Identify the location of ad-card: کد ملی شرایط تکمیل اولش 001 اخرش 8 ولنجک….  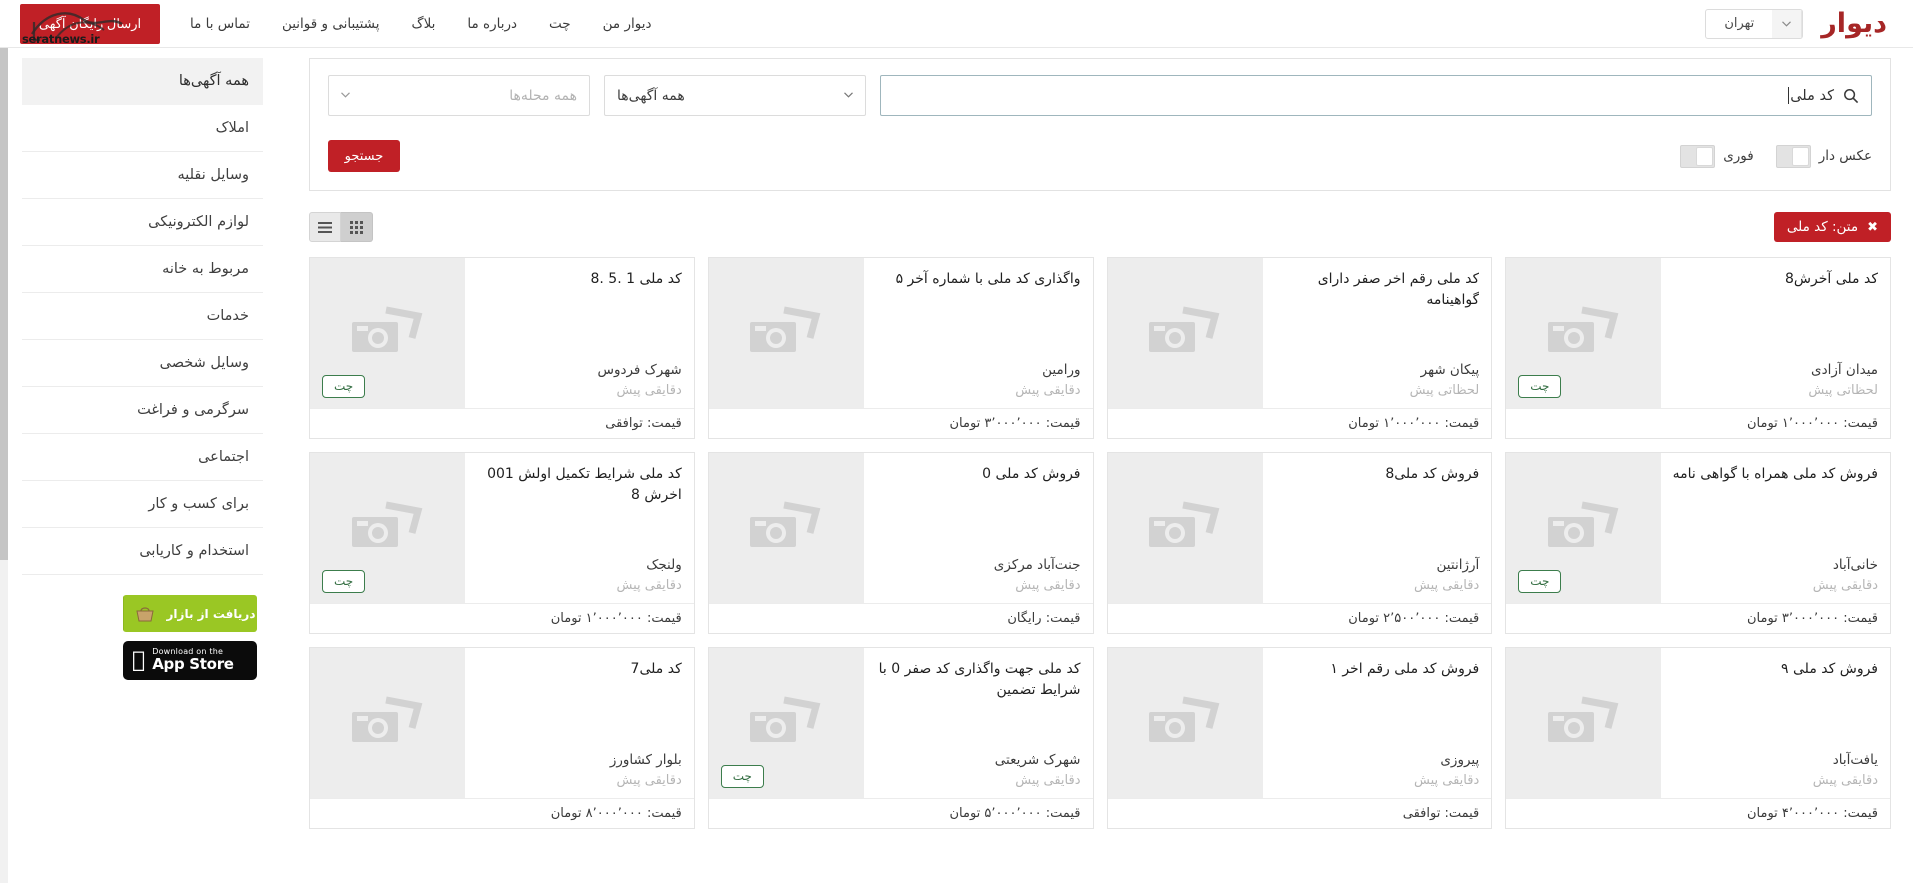
(502, 543).